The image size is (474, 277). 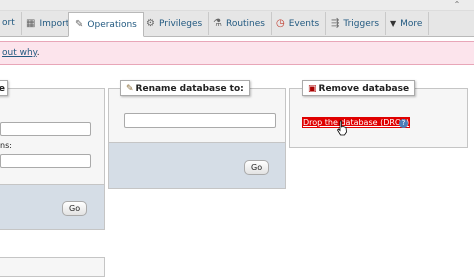 What do you see at coordinates (200, 120) in the screenshot?
I see `rename-database-input` at bounding box center [200, 120].